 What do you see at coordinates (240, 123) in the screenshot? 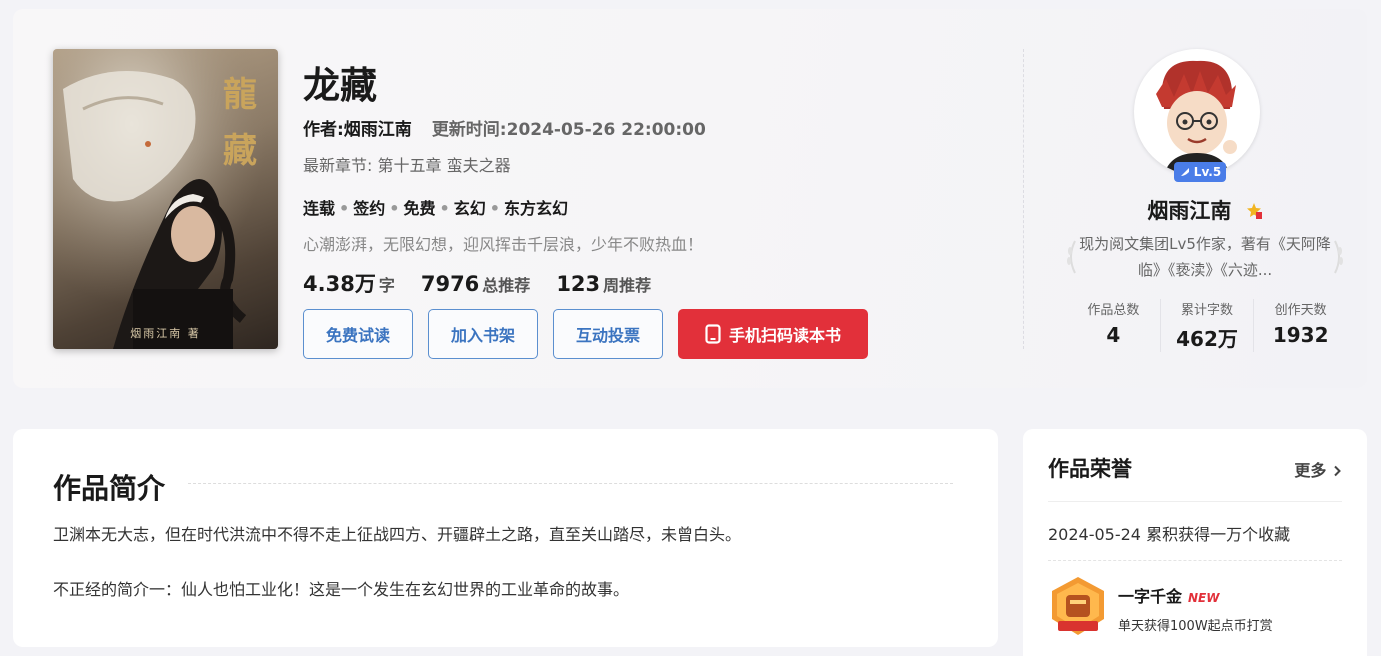
I see `cover-title-text: 龍藏` at bounding box center [240, 123].